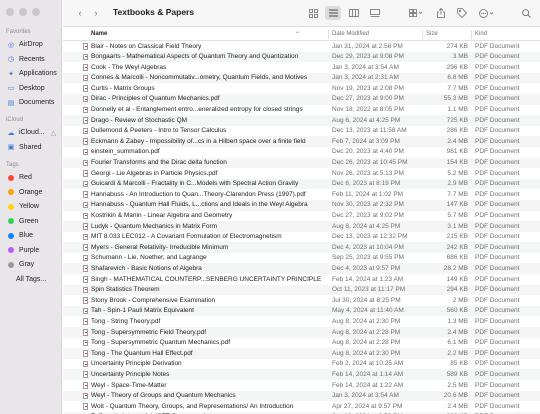  Describe the element at coordinates (10, 12) in the screenshot. I see `close-window-button` at that location.